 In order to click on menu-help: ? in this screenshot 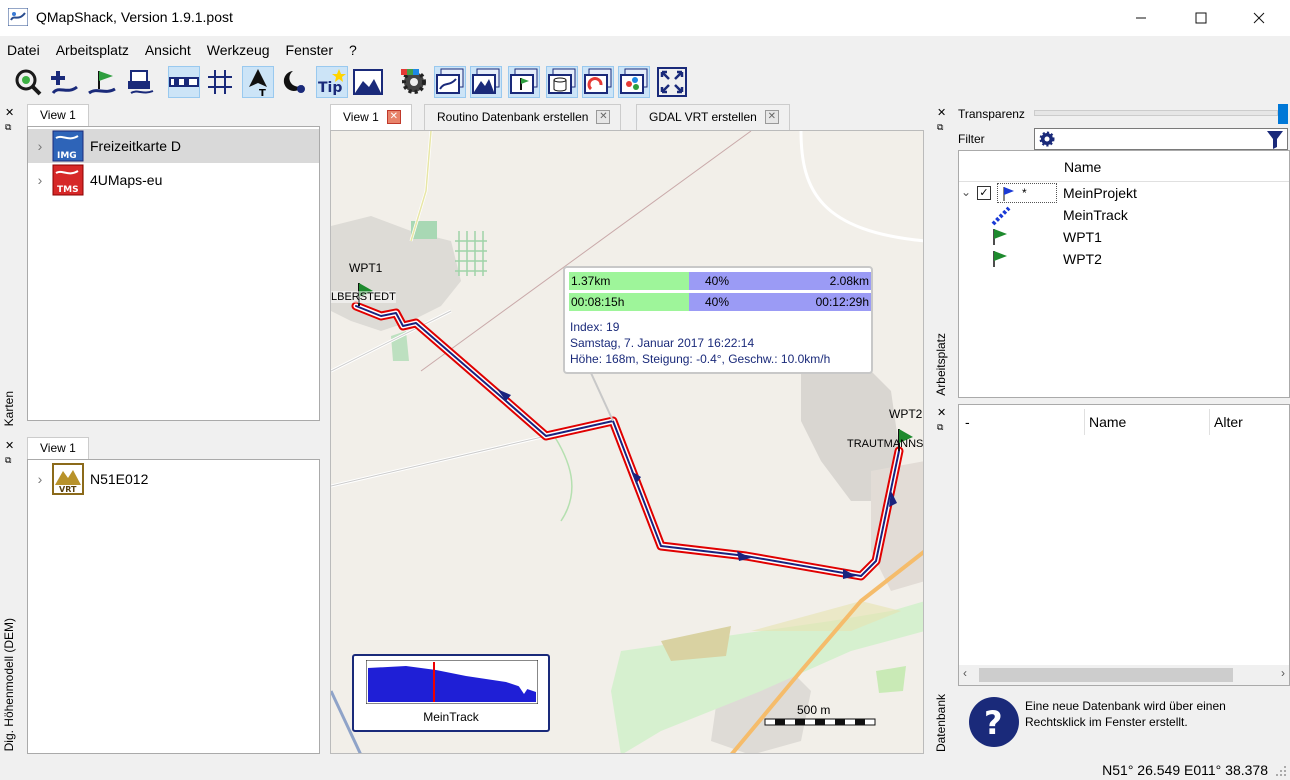, I will do `click(357, 50)`.